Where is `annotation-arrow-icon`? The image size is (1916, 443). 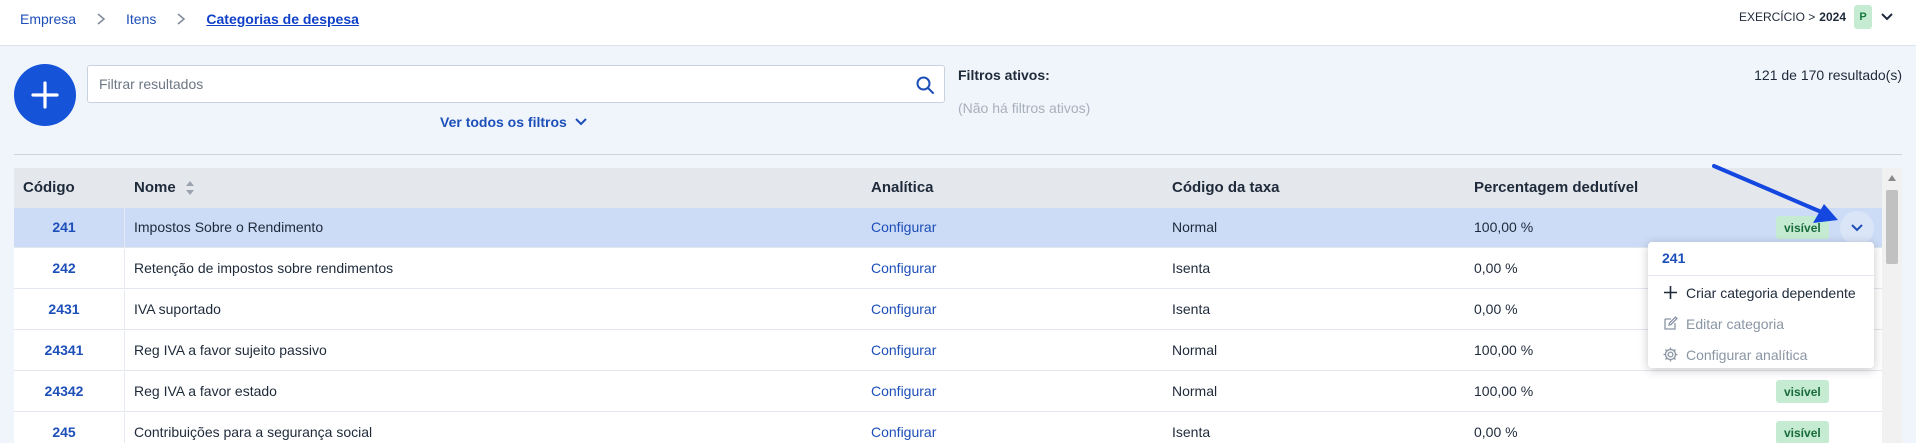
annotation-arrow-icon is located at coordinates (1775, 193).